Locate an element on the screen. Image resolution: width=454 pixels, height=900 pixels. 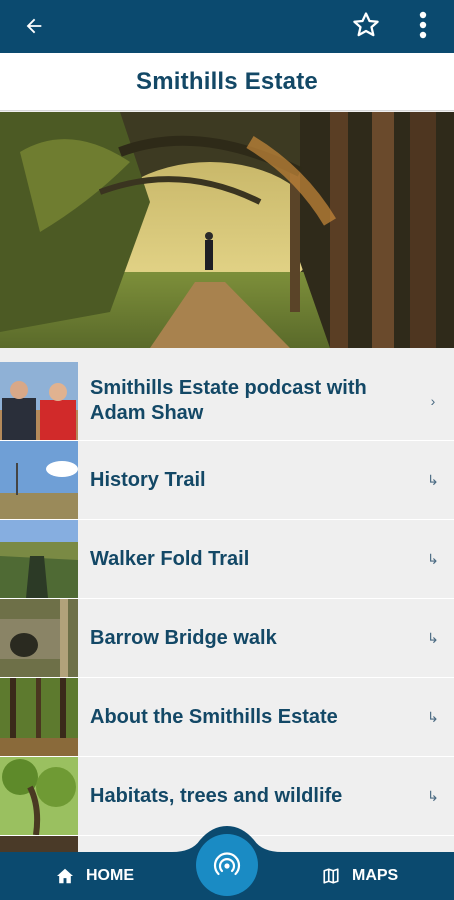
list-item-walker-fold-trail: Walker Fold Trail ↳ is located at coordinates (227, 559).